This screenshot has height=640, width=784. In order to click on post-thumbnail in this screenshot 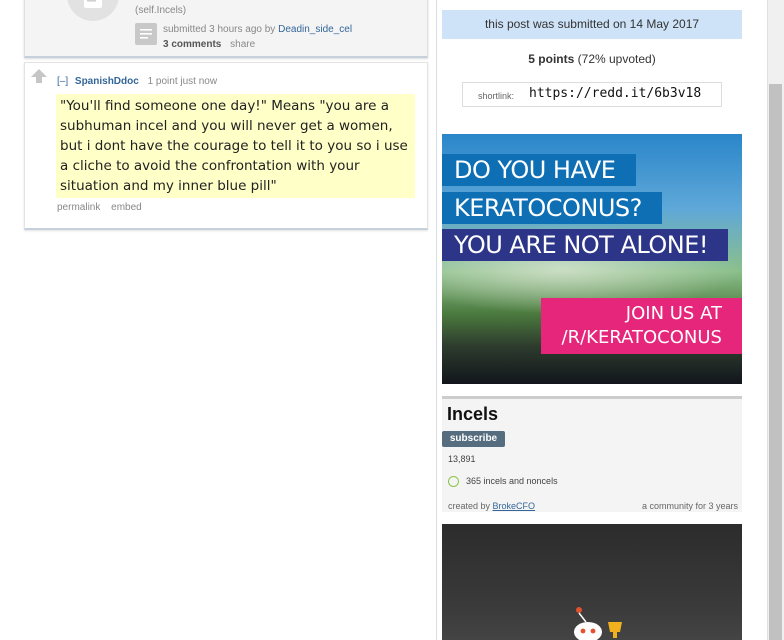, I will do `click(93, 10)`.